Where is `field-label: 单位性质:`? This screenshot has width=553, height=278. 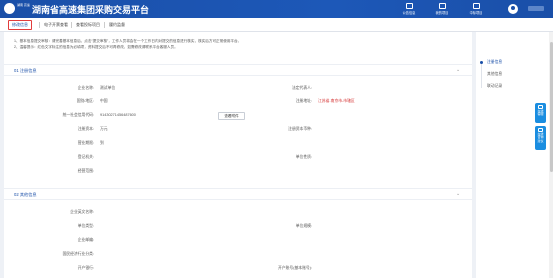
field-label: 单位性质: is located at coordinates (303, 157).